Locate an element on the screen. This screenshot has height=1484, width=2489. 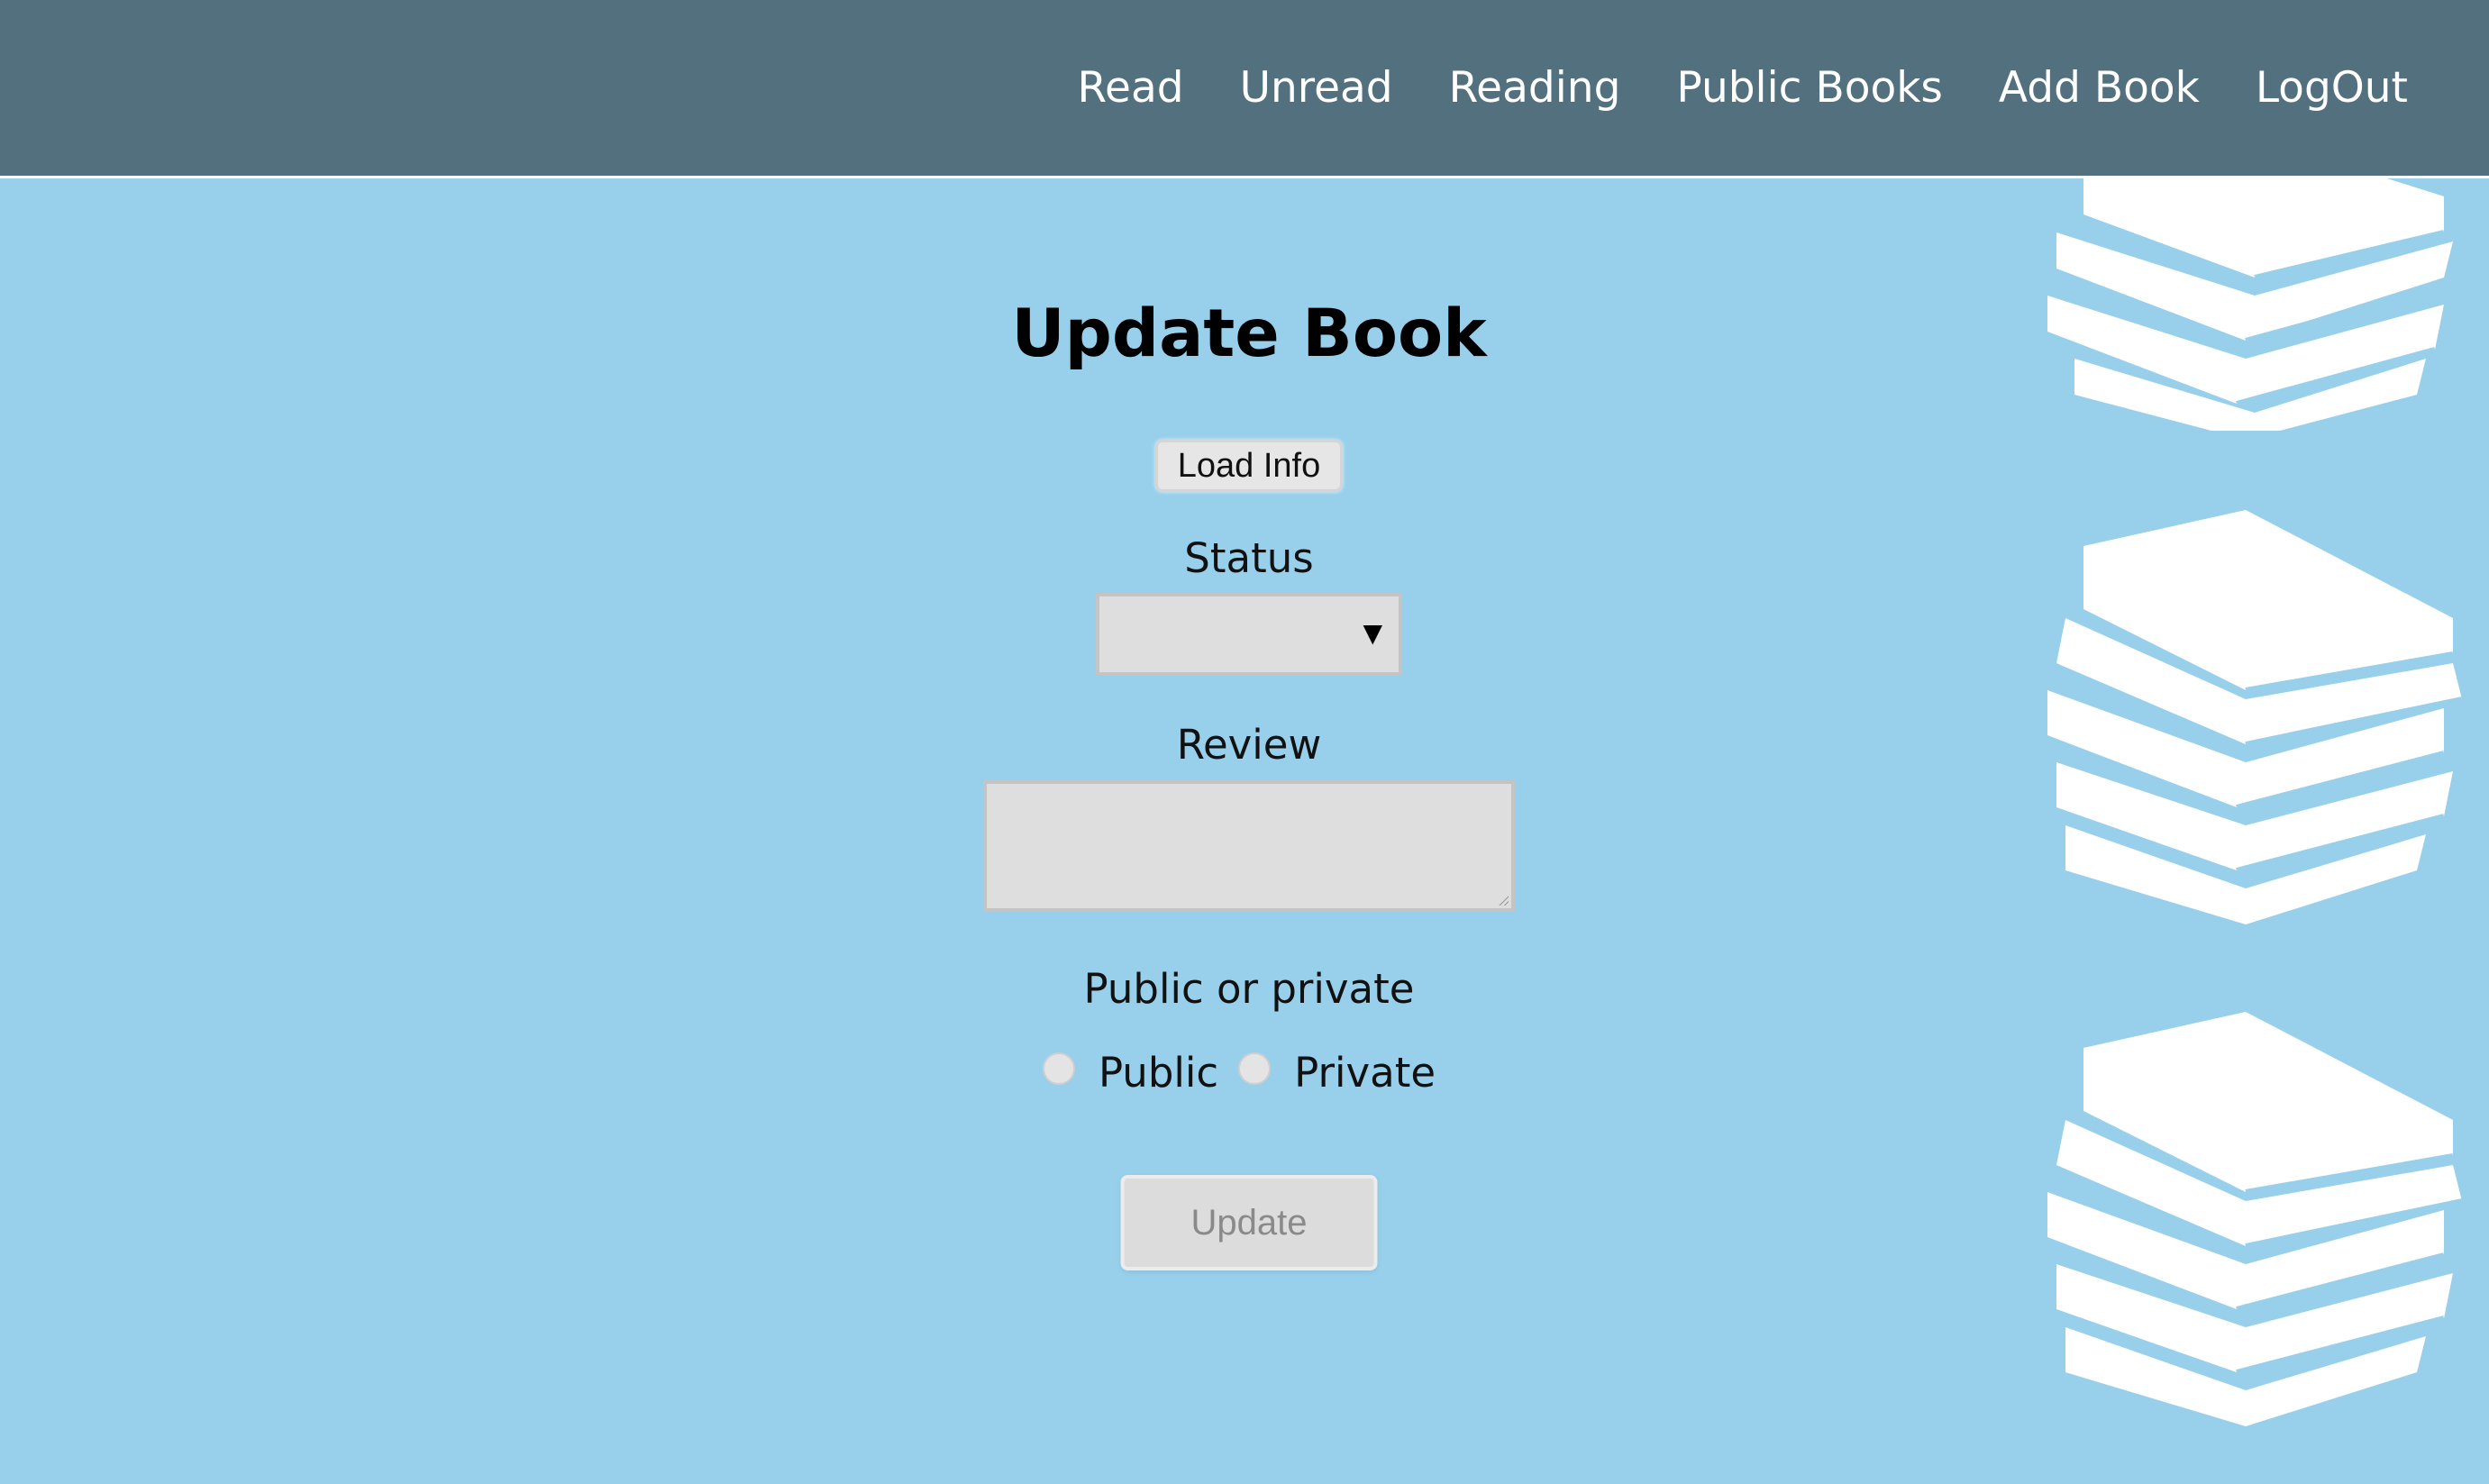
private-radio is located at coordinates (1255, 1068).